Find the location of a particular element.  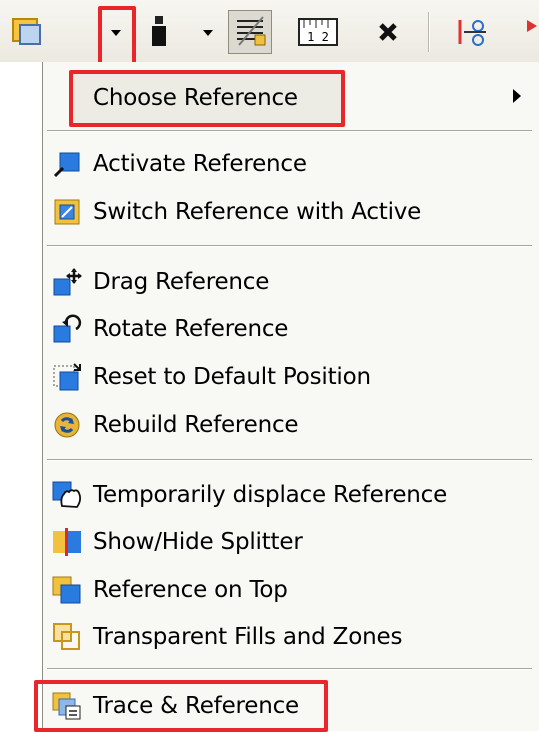

menu-item-transparent-fills: Transparent Fills and Zones is located at coordinates (290, 637).